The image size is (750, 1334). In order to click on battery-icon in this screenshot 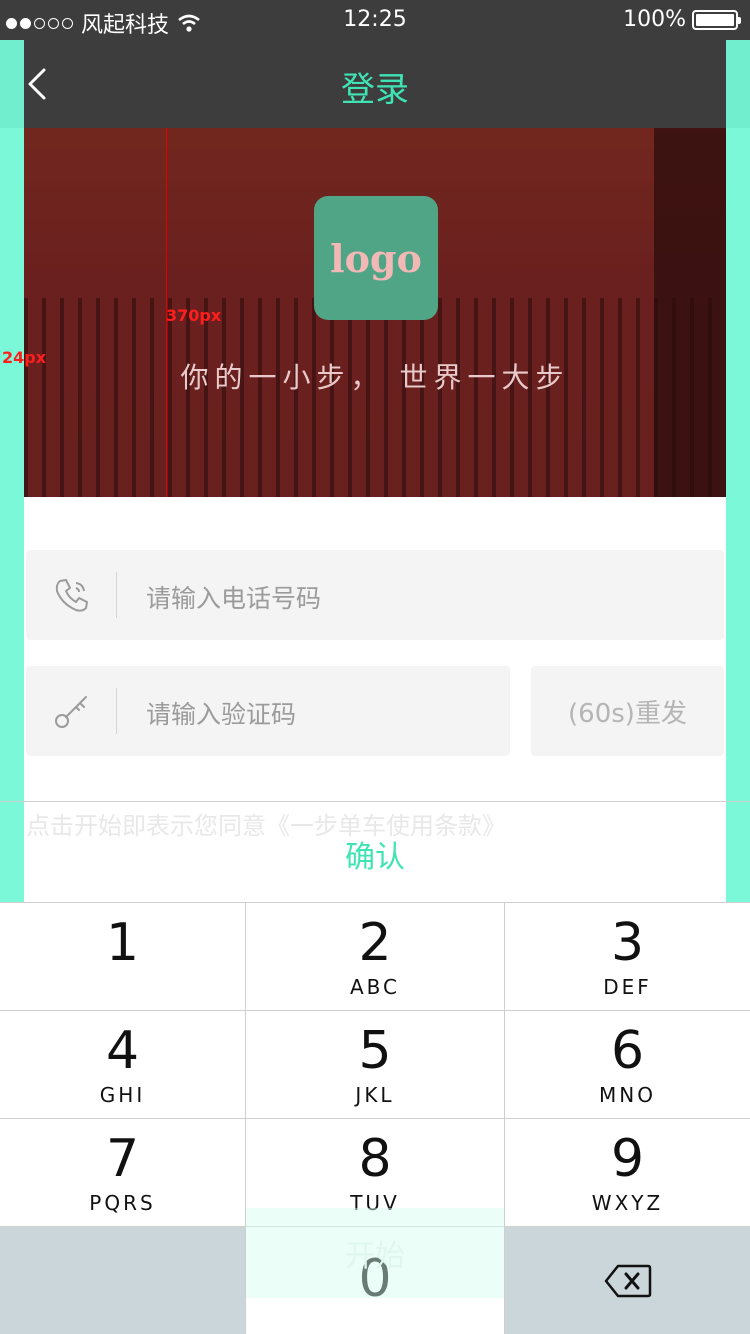, I will do `click(716, 19)`.